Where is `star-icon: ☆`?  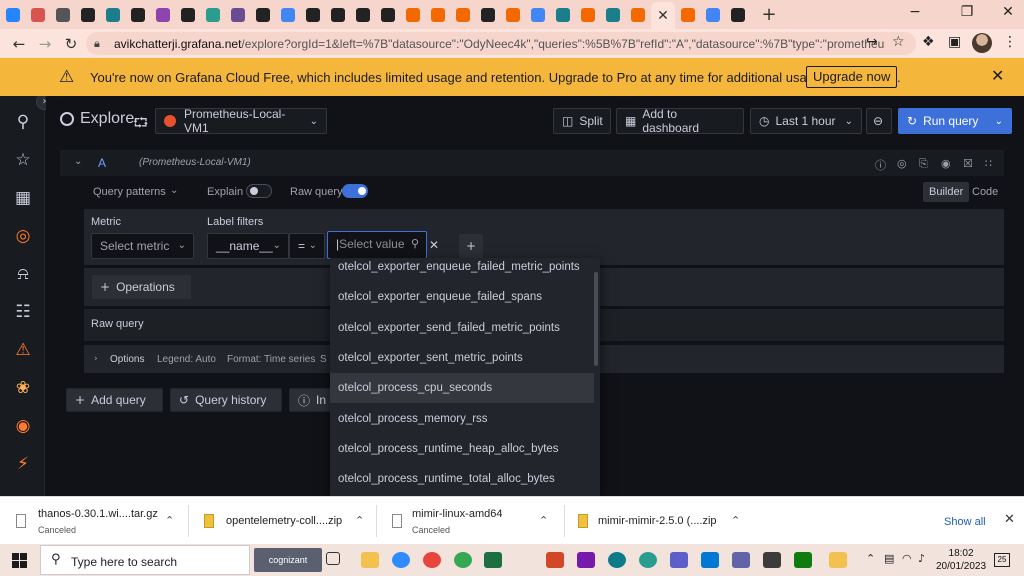
star-icon: ☆ is located at coordinates (23, 160).